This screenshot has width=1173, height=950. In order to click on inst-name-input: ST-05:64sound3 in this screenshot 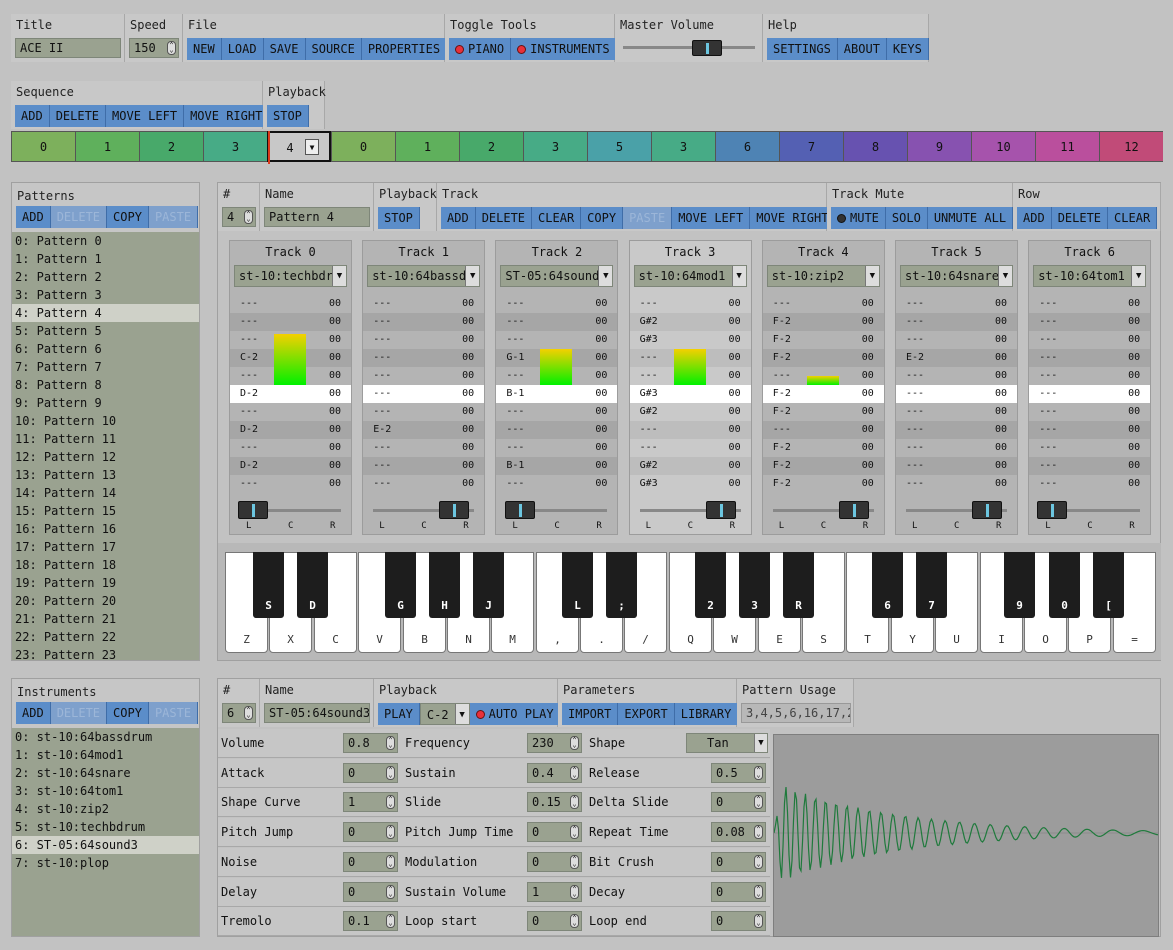, I will do `click(317, 713)`.